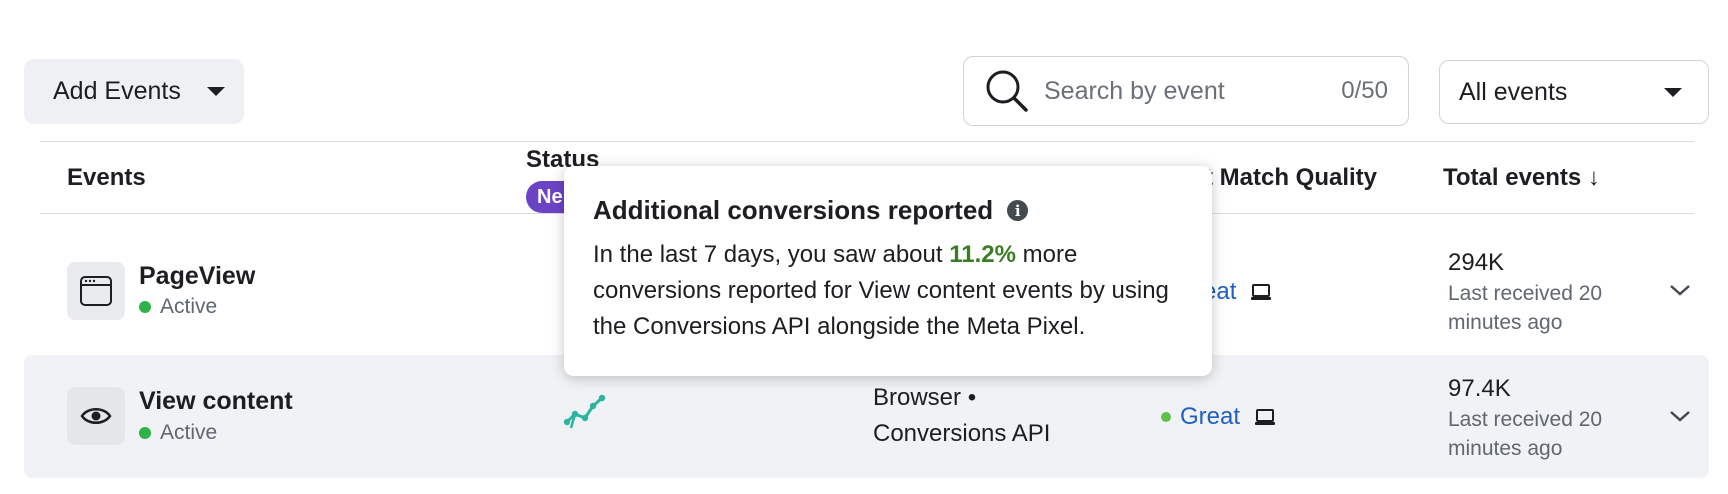 The image size is (1728, 494). What do you see at coordinates (1210, 416) in the screenshot?
I see `emq-label: Great` at bounding box center [1210, 416].